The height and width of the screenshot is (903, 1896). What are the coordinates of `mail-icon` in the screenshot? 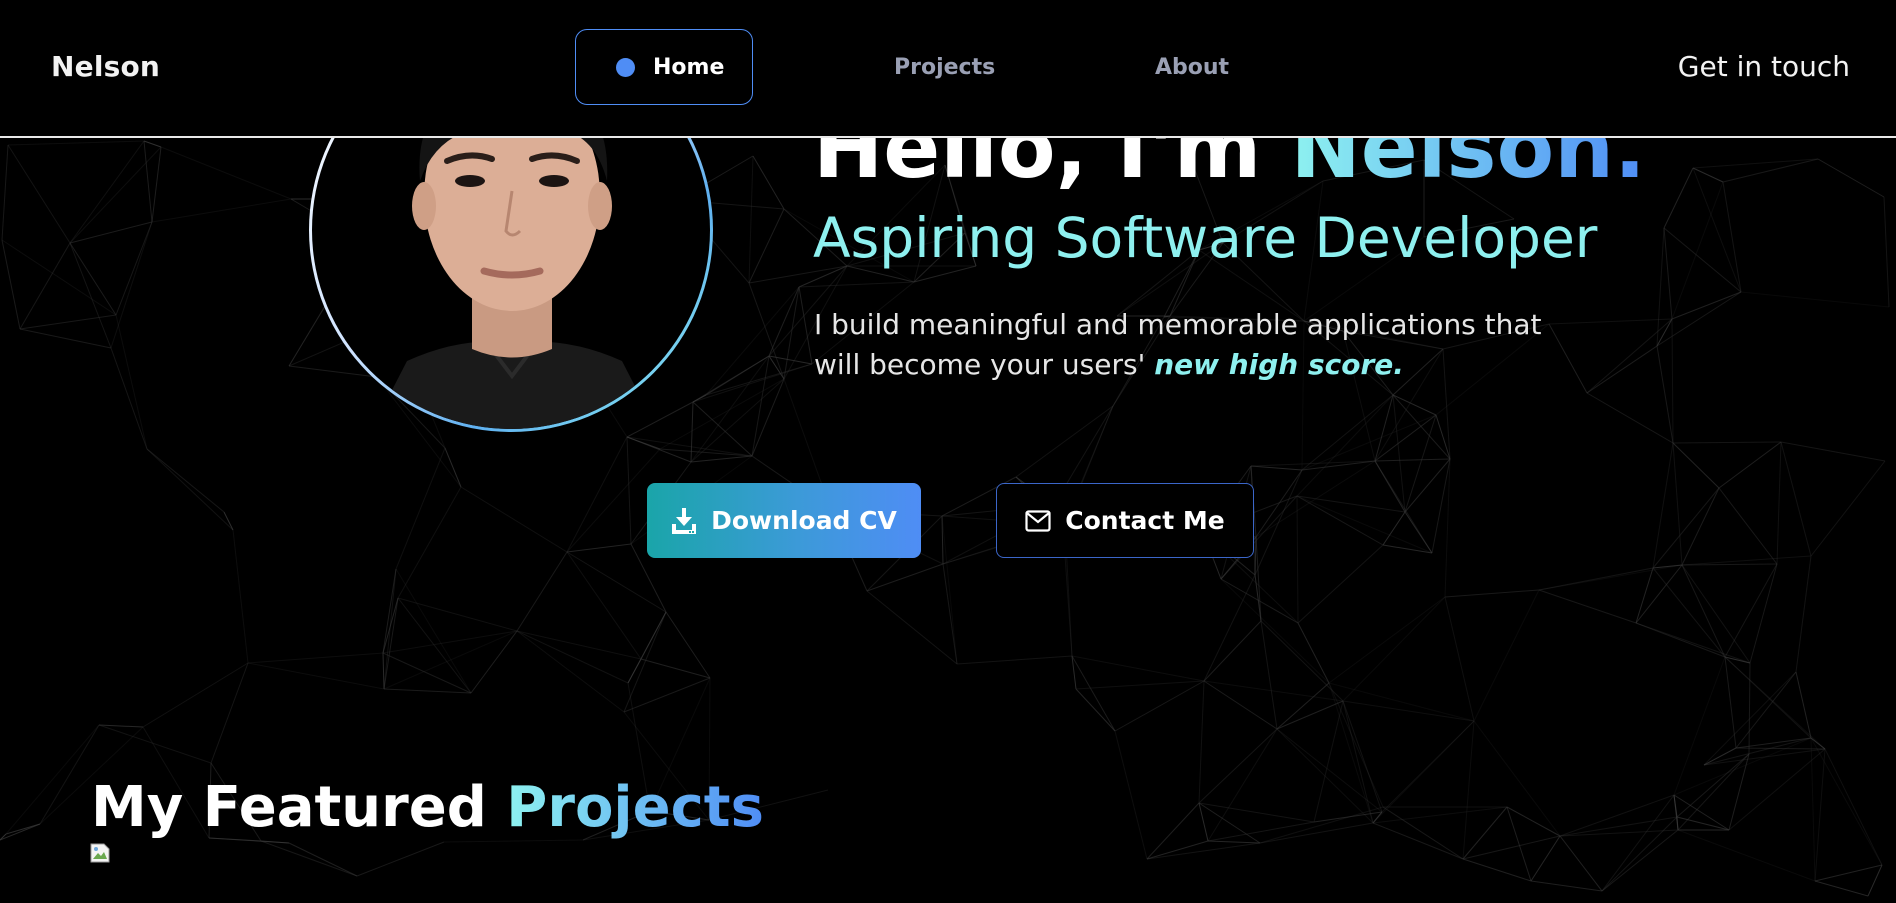 It's located at (1038, 520).